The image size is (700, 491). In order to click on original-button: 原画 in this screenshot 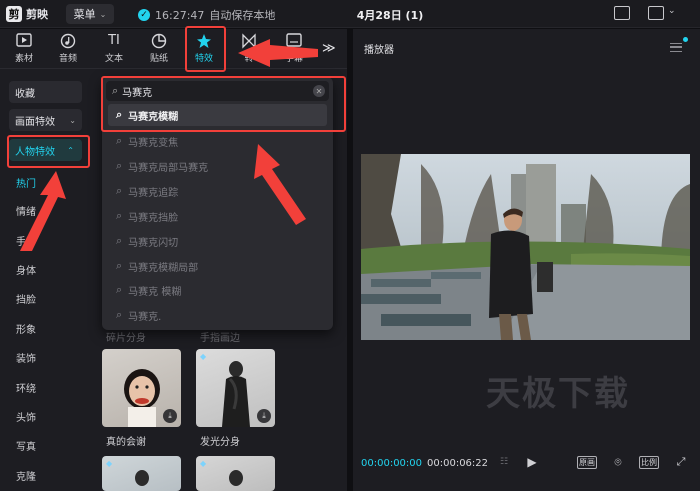, I will do `click(587, 462)`.